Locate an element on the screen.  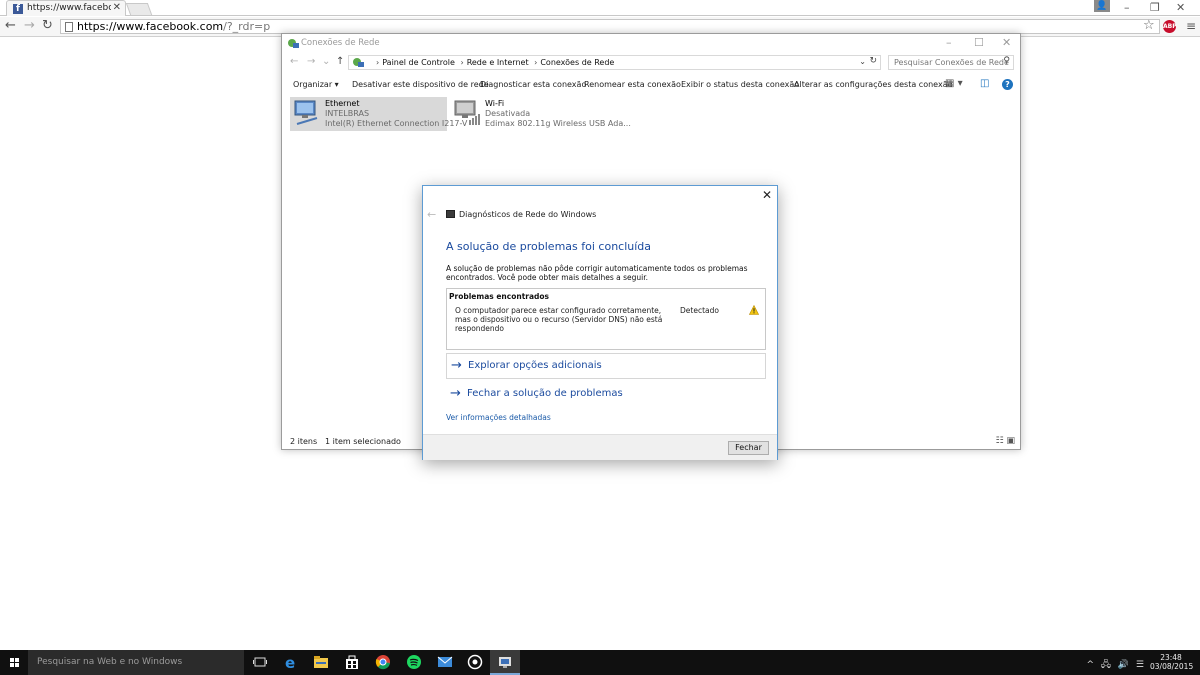
organize-button: Organizar ▾ is located at coordinates (316, 84).